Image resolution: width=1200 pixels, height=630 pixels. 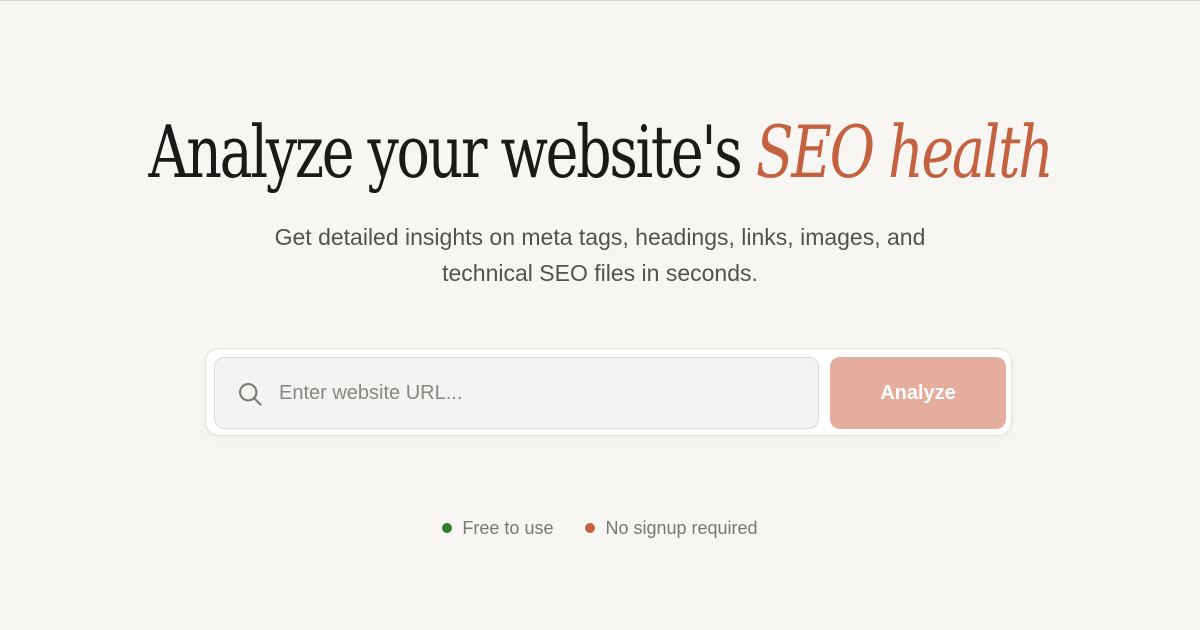 What do you see at coordinates (600, 0) in the screenshot?
I see `top-divider` at bounding box center [600, 0].